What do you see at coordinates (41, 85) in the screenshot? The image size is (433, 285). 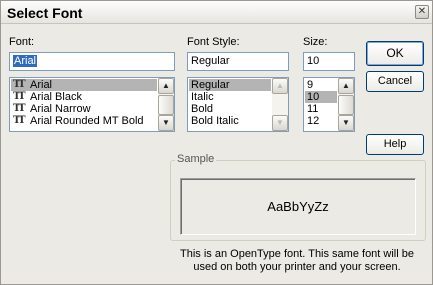 I see `font-list-item-label: Arial` at bounding box center [41, 85].